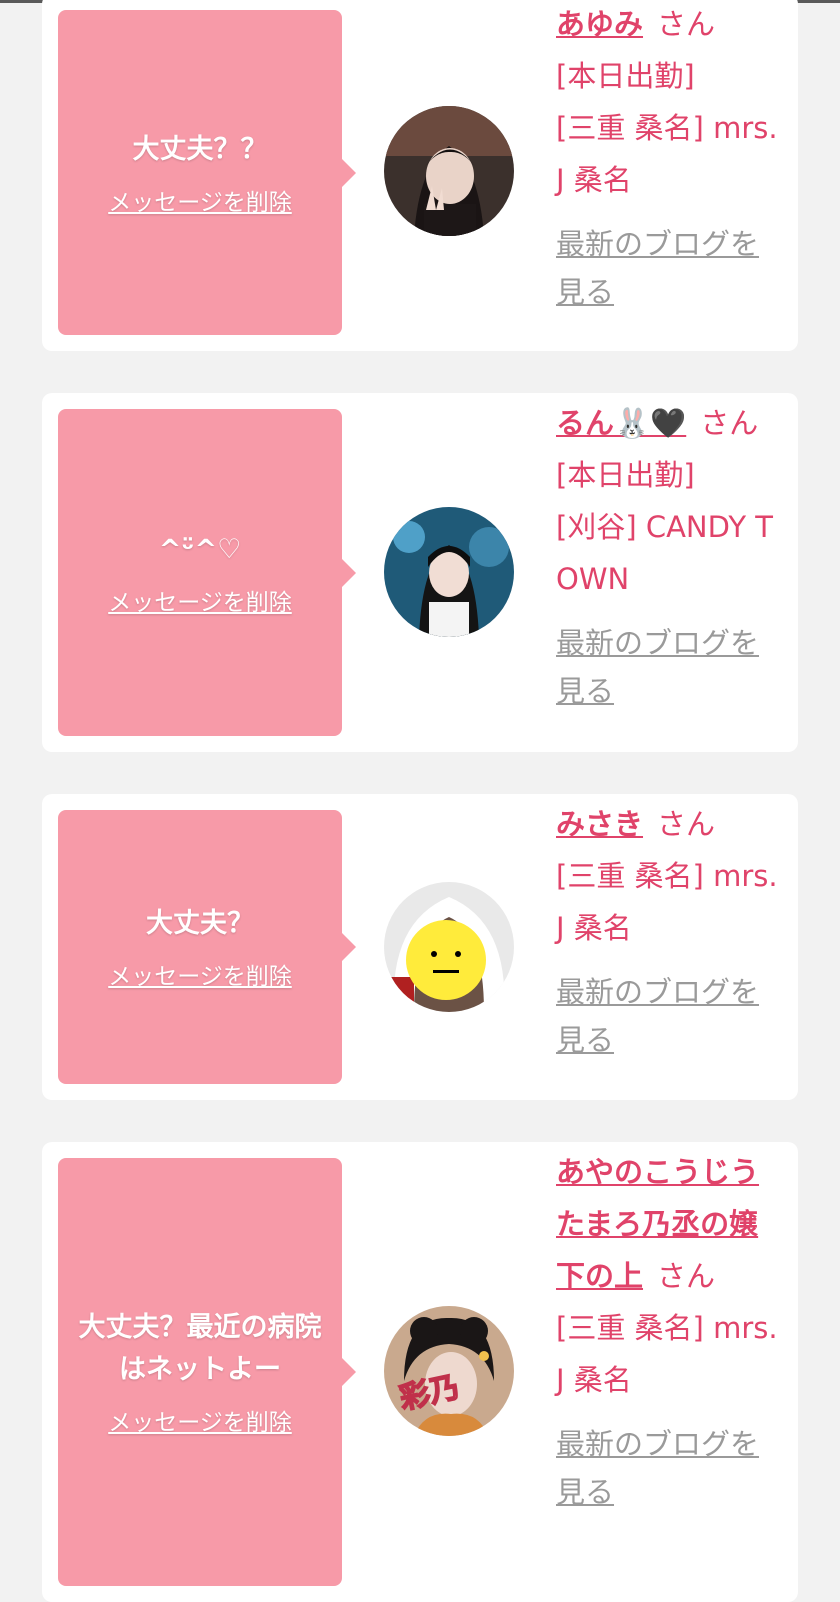 This screenshot has width=840, height=1602. I want to click on profile-info: みさき さん [三重 桑名] mrs.J 桑名 最新のブログを見る, so click(669, 931).